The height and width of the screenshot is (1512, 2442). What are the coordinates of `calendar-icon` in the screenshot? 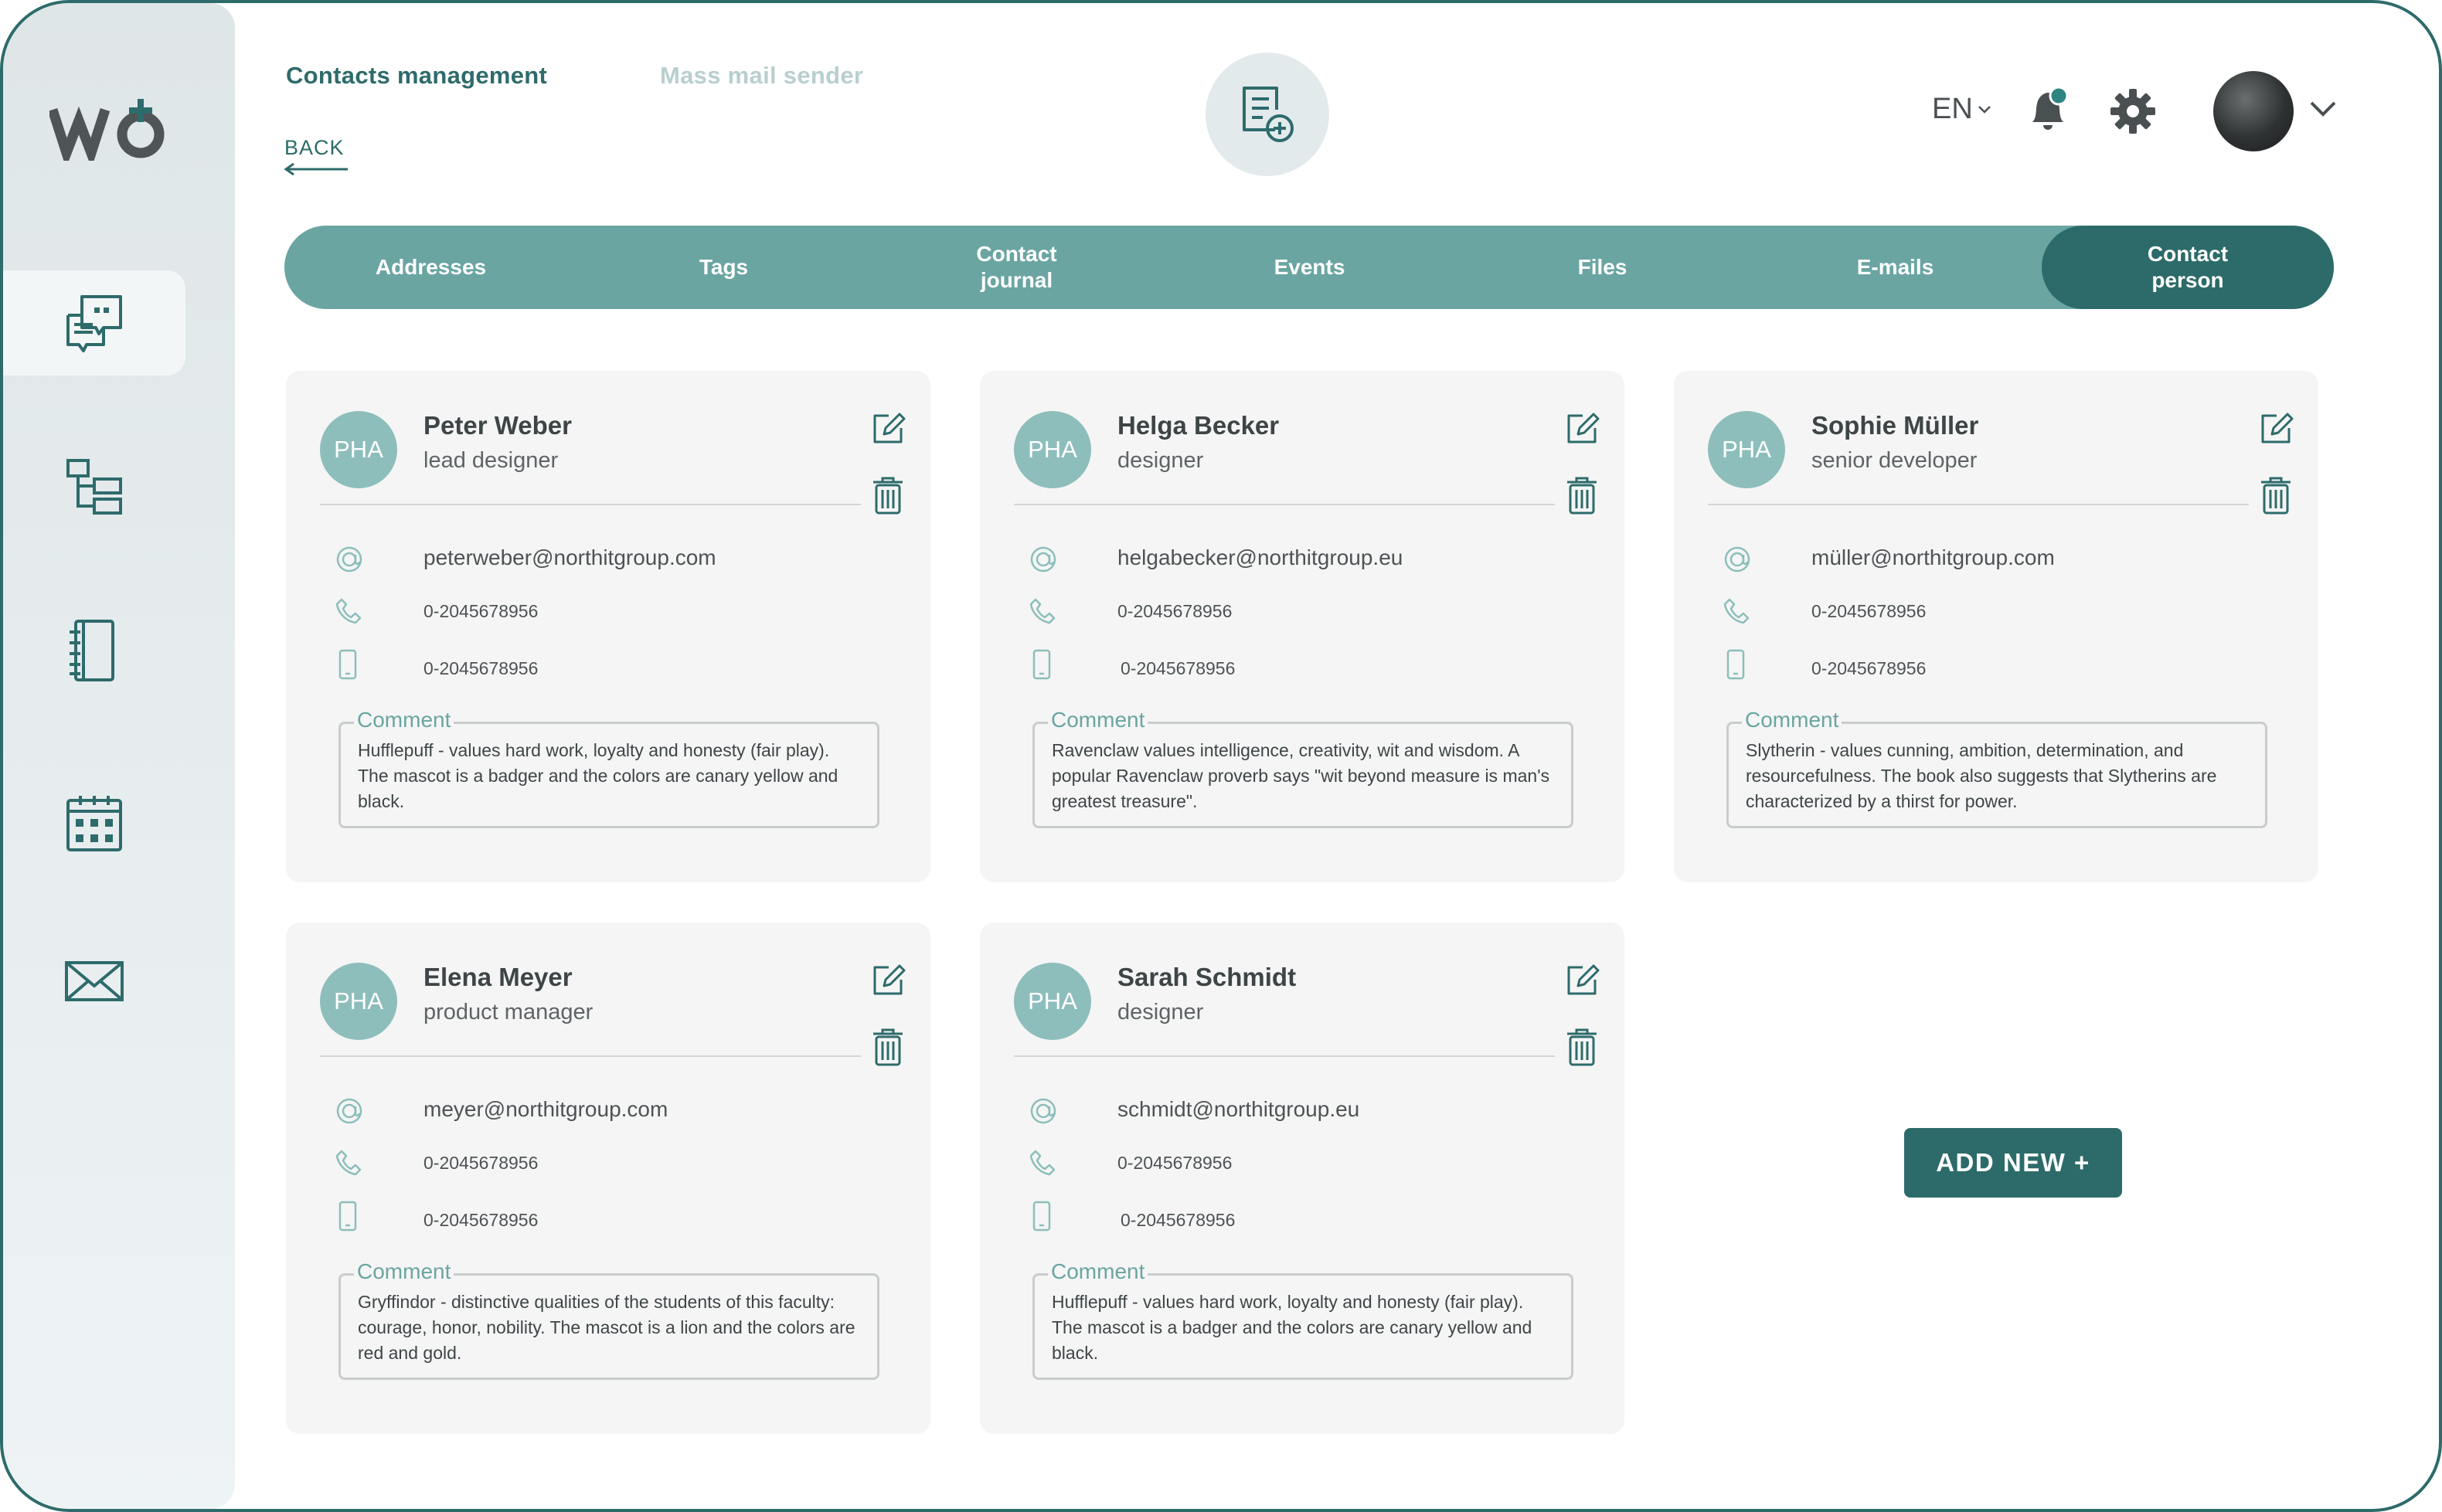 It's located at (94, 823).